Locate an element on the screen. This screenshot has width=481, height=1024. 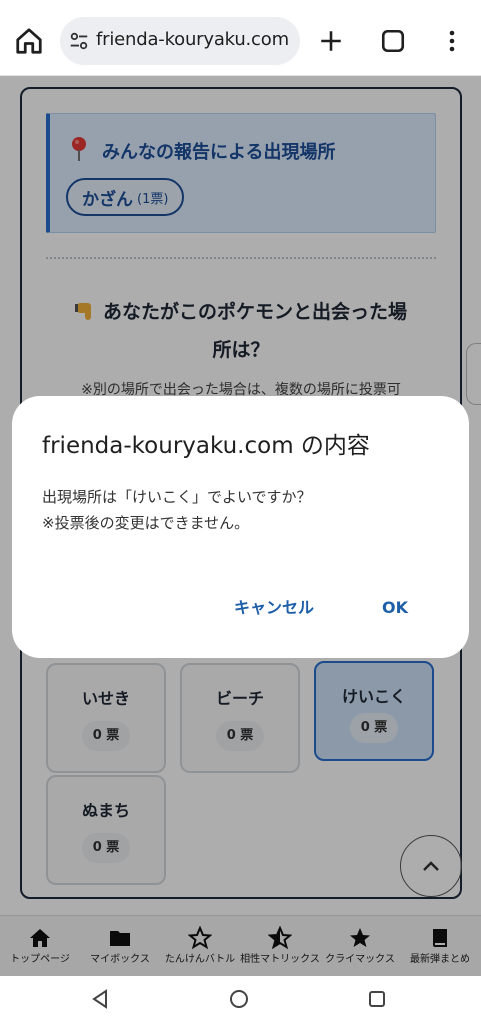
browser-toolbar: frienda-kouryaku.com is located at coordinates (240, 38).